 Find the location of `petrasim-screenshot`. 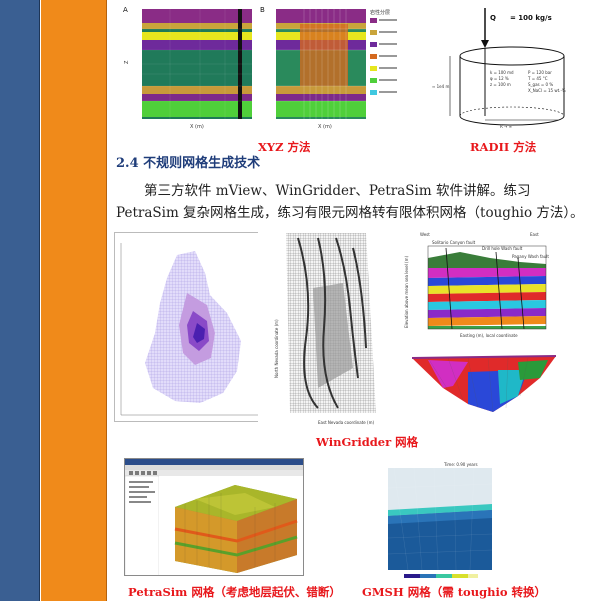

petrasim-screenshot is located at coordinates (214, 517).